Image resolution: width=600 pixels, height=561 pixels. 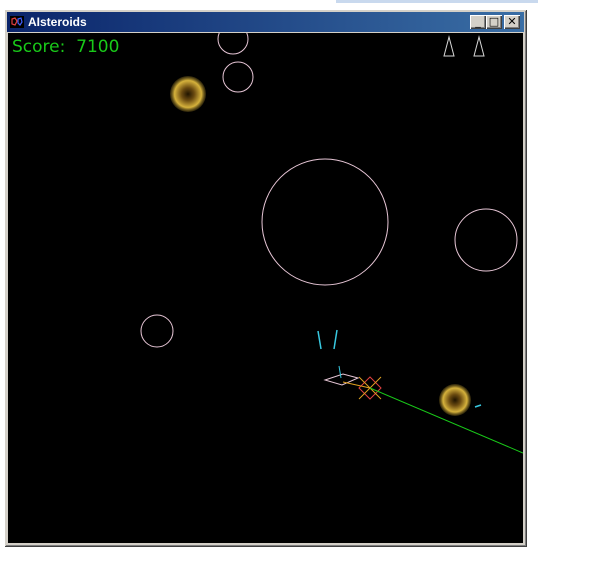 I want to click on title-bar: AIsteroids _ □ ✕, so click(x=265, y=22).